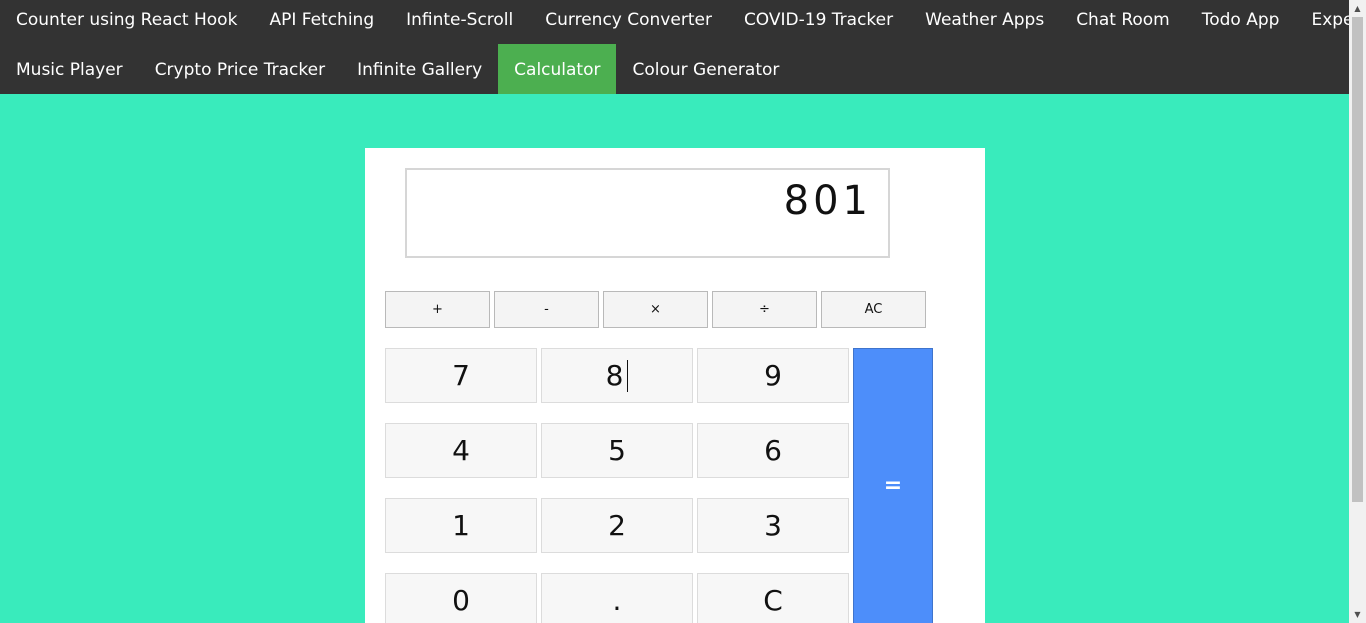 This screenshot has height=623, width=1366. I want to click on key-decimal-label: ., so click(617, 600).